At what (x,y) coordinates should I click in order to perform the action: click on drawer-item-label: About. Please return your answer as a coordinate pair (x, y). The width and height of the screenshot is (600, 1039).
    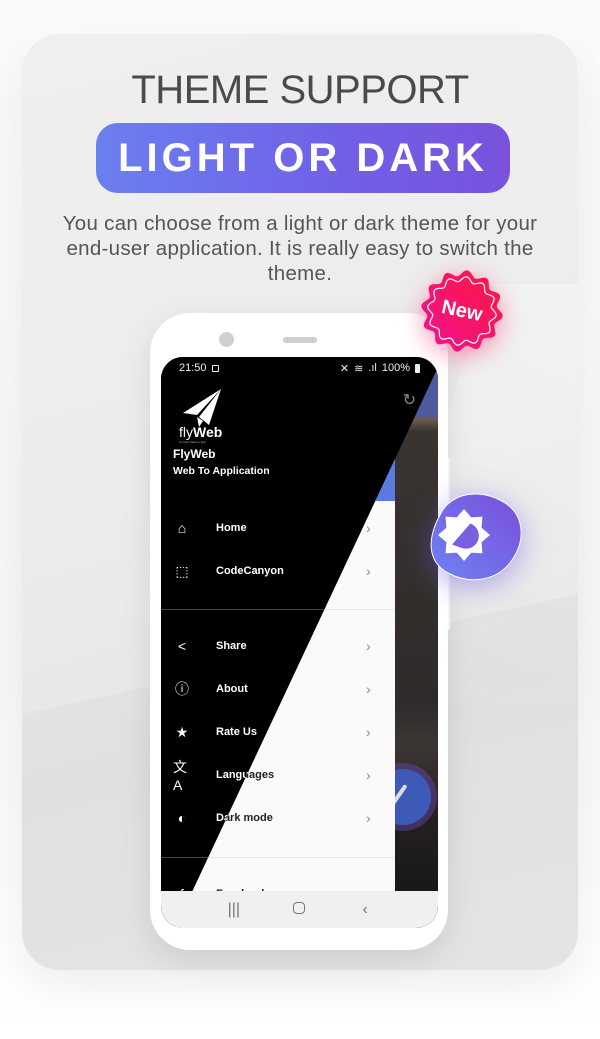
    Looking at the image, I should click on (232, 689).